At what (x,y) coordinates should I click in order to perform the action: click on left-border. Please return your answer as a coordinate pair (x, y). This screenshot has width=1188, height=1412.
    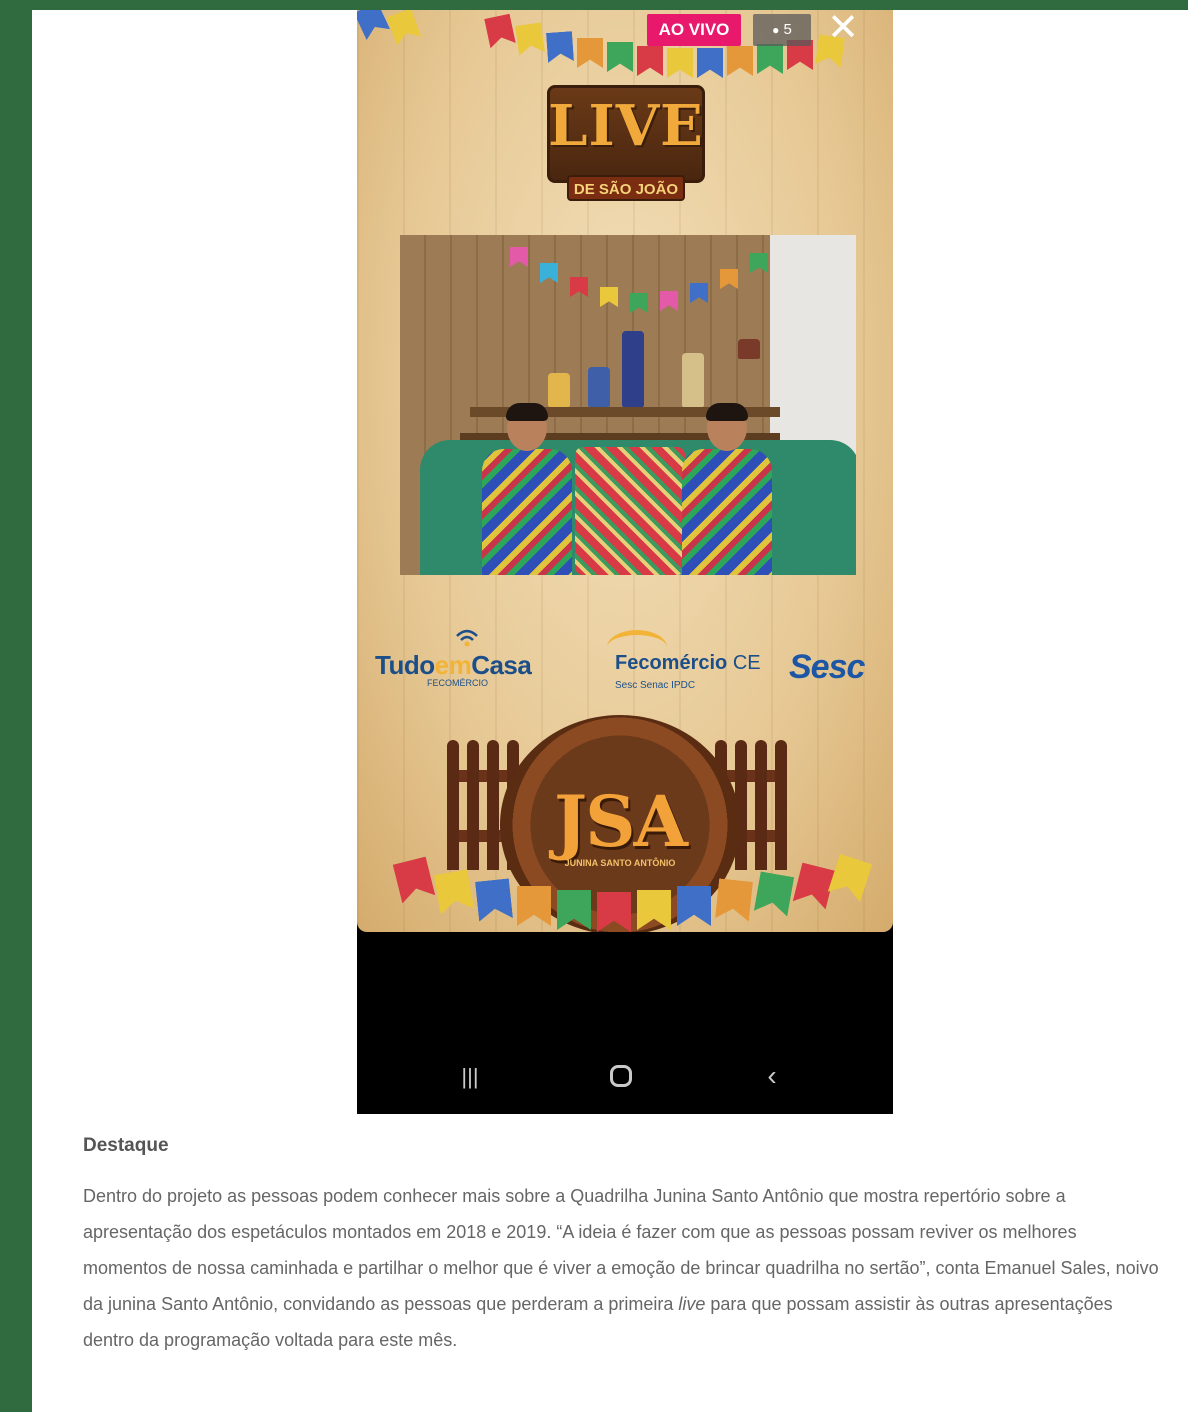
    Looking at the image, I should click on (16, 706).